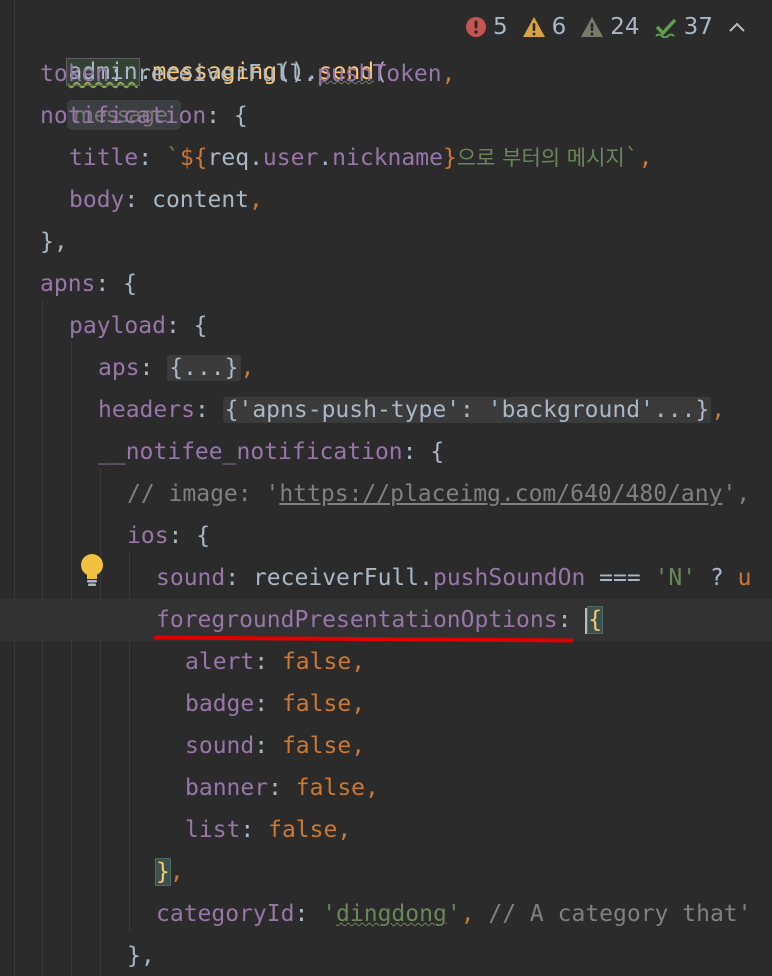 The height and width of the screenshot is (976, 772). I want to click on code-line: __notifee_notification: {, so click(271, 452).